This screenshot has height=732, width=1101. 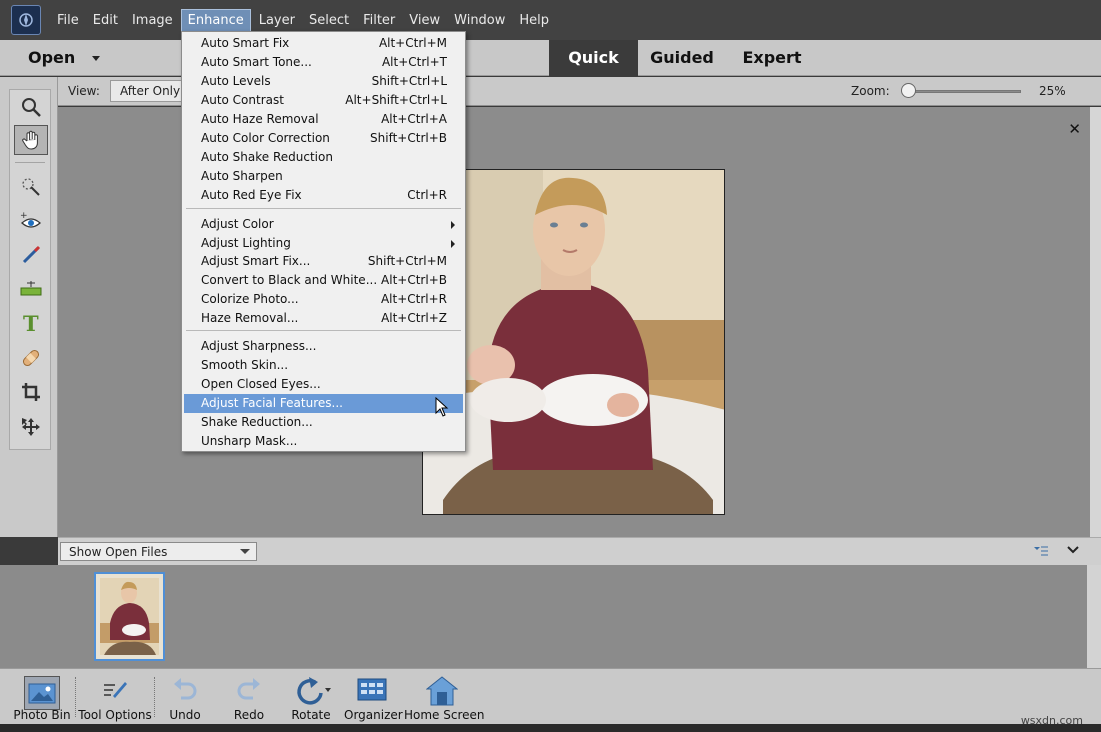 What do you see at coordinates (323, 195) in the screenshot?
I see `menu-item-auto-red-eye-fix: Auto Red Eye FixCtrl+R` at bounding box center [323, 195].